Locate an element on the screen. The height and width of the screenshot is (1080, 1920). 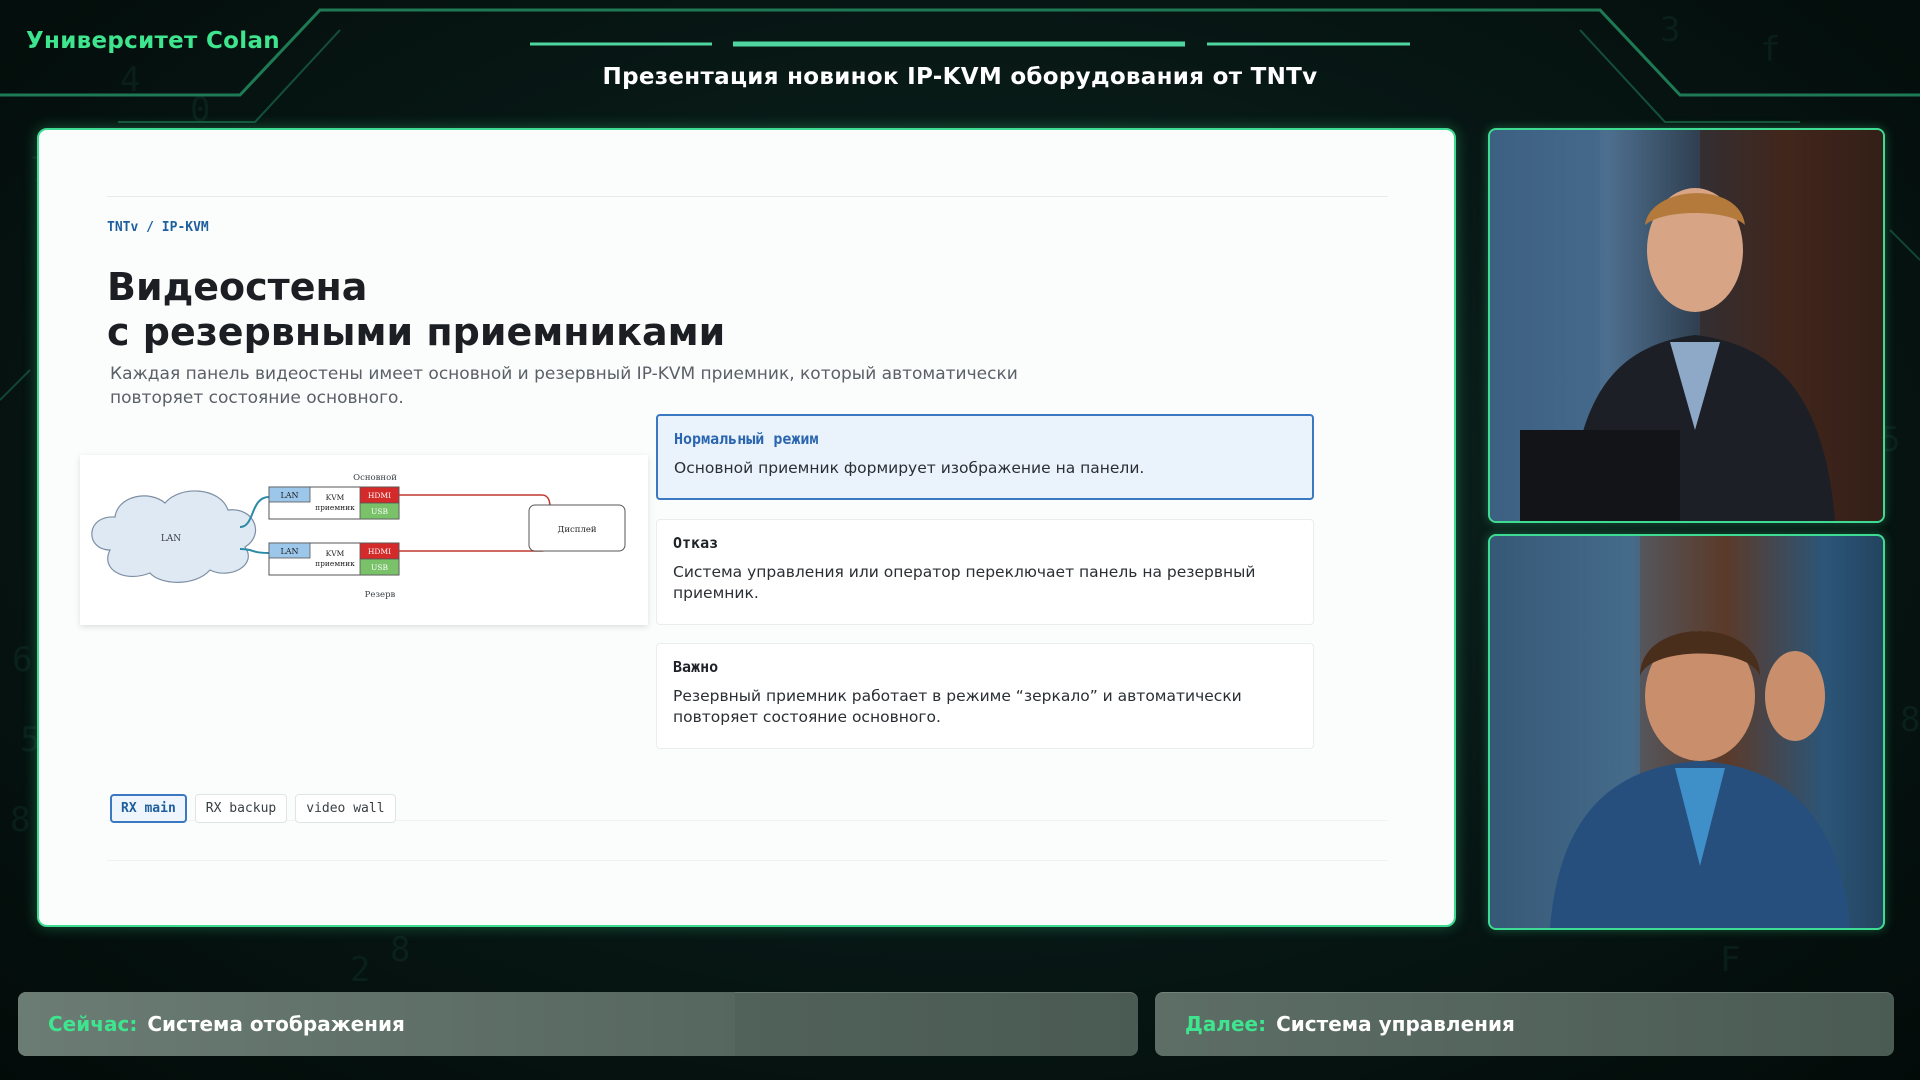
main-receiver: LAN KVM приемник HDMI USB is located at coordinates (334, 503).